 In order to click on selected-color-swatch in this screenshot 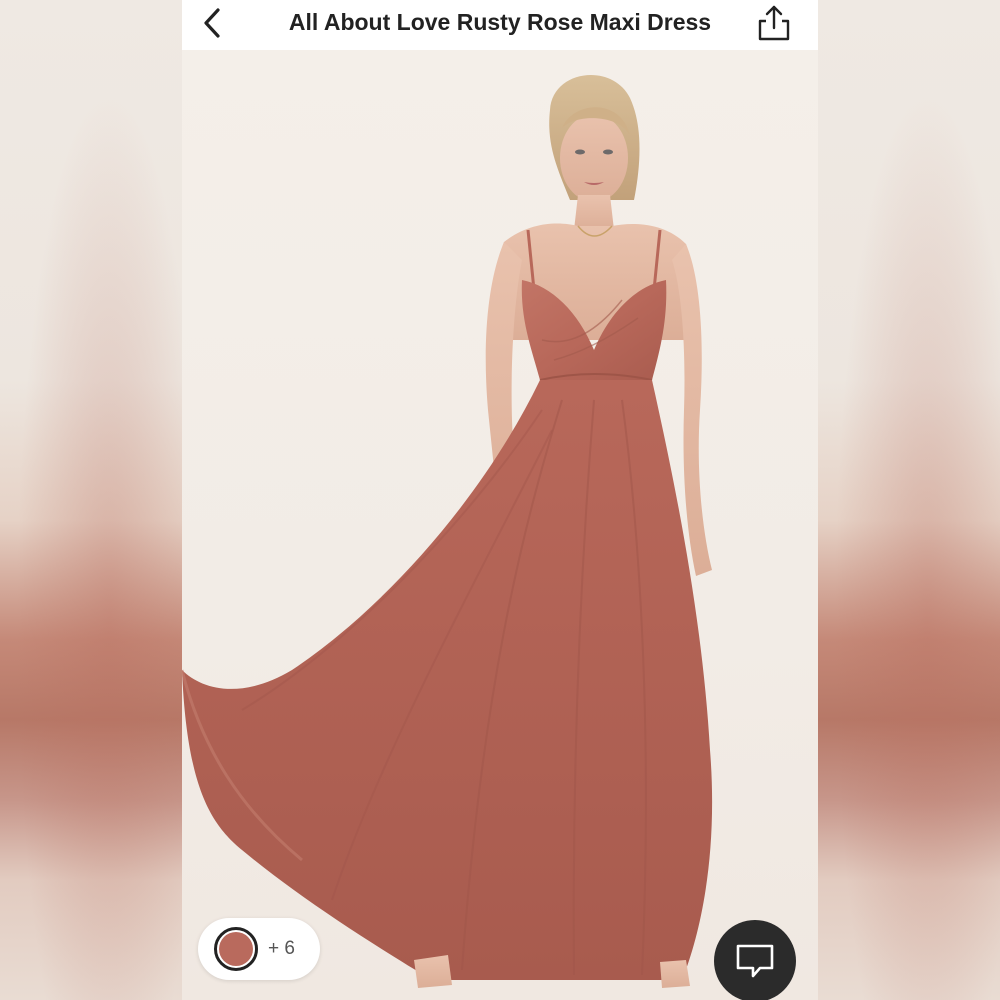, I will do `click(236, 949)`.